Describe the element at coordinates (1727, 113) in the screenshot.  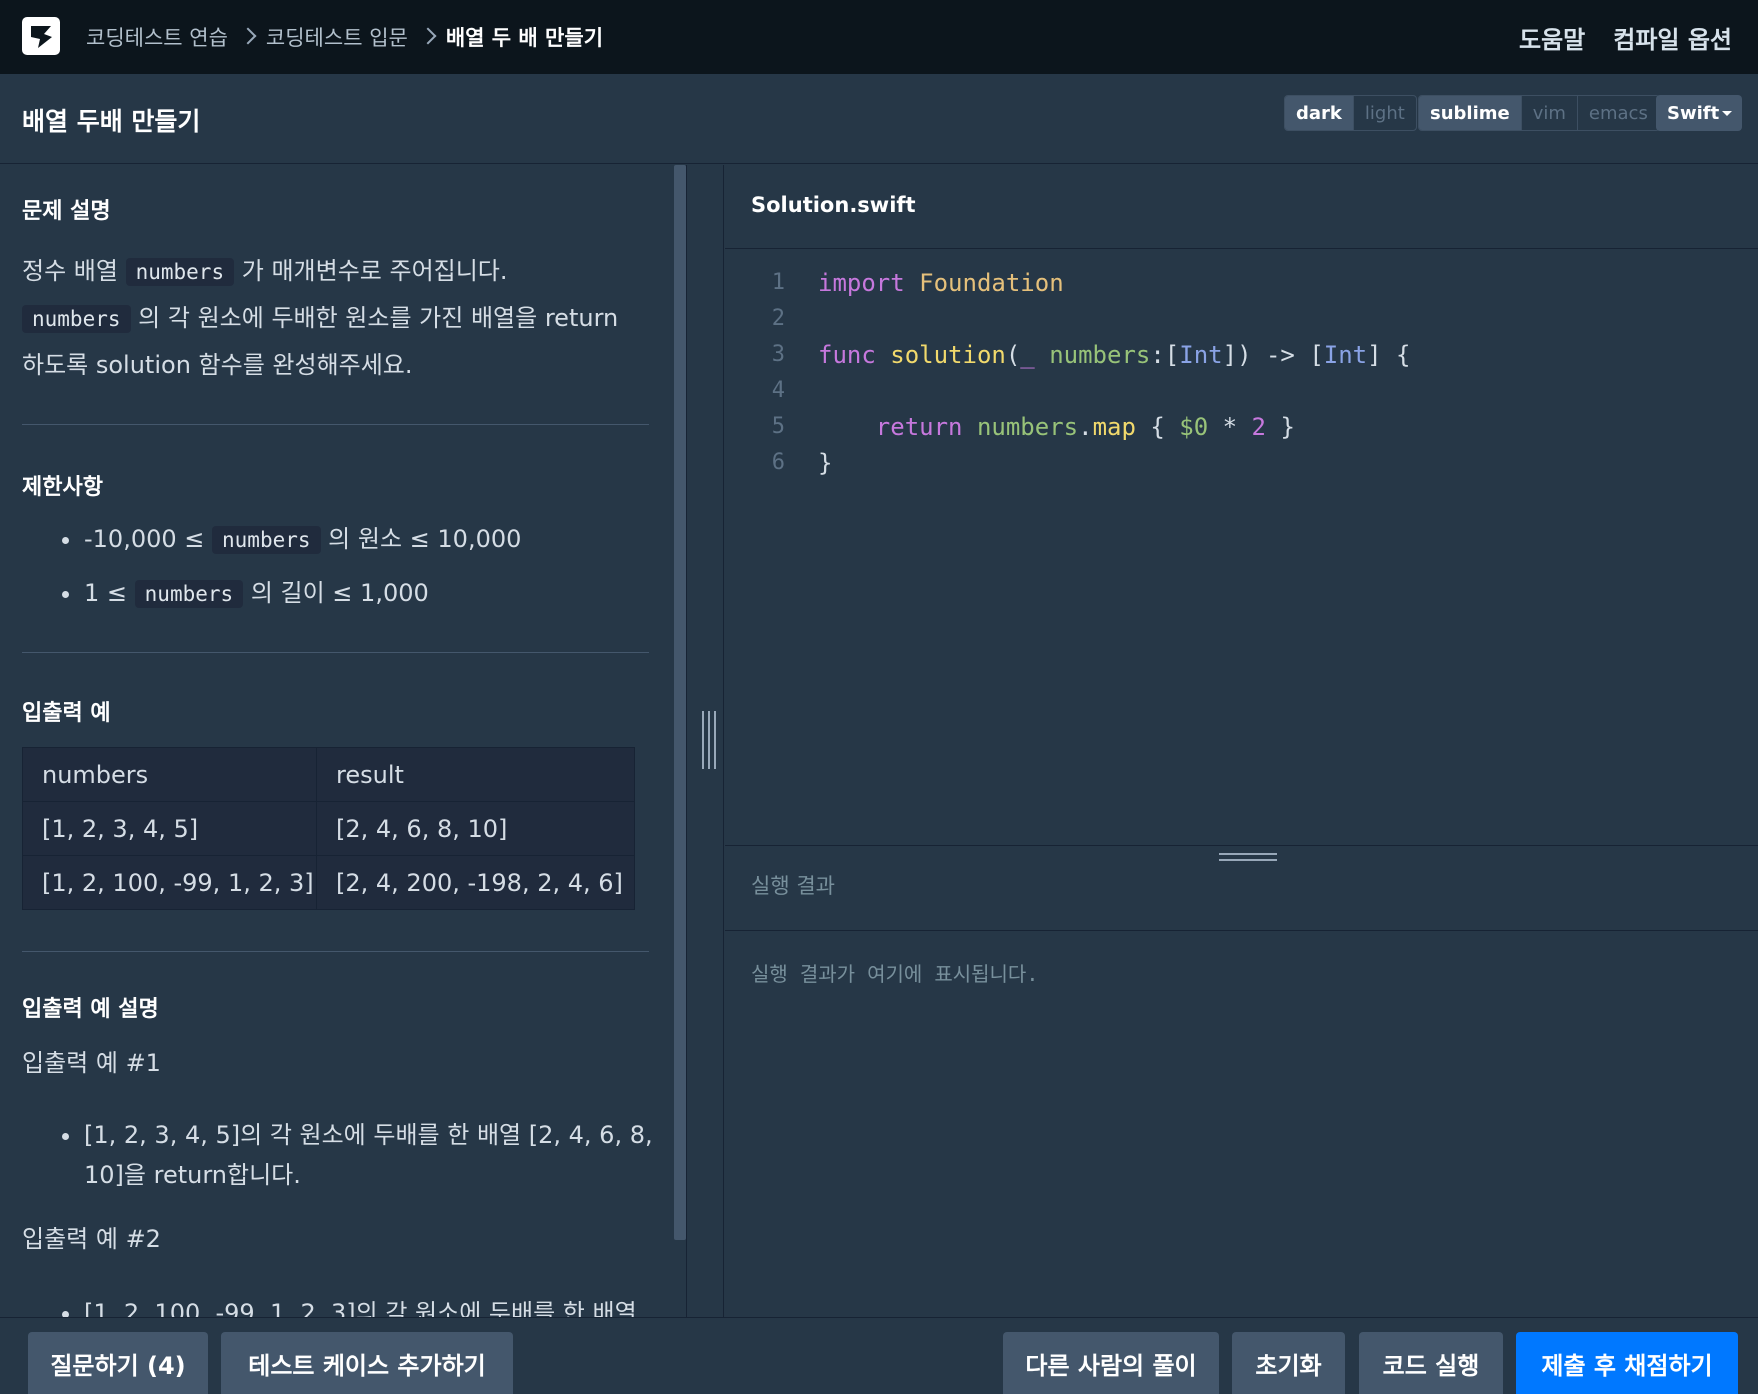
I see `caret-down-icon` at that location.